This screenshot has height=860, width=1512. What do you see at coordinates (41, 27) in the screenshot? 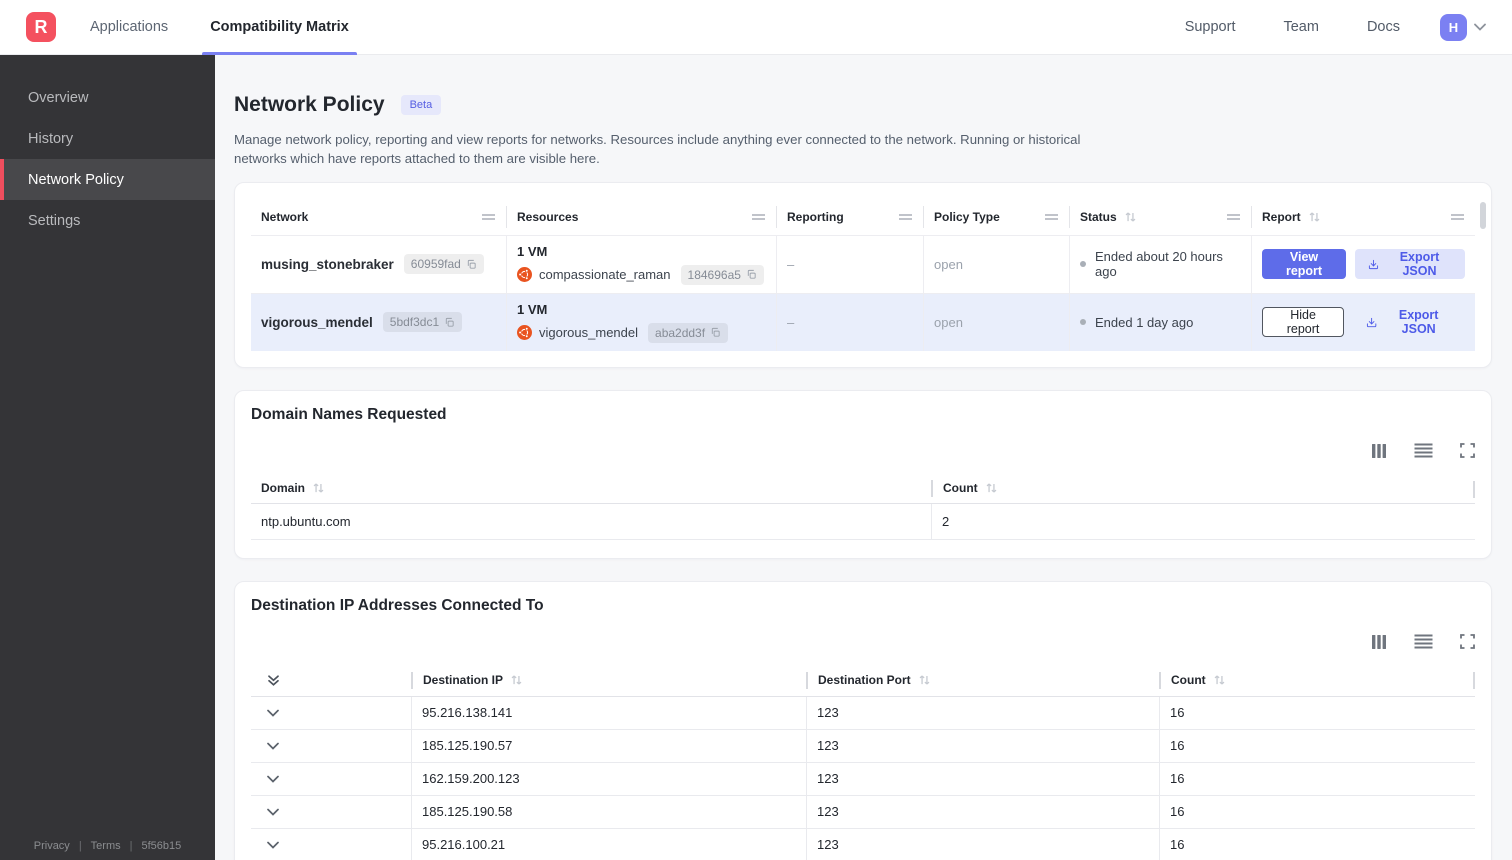
I see `brand-logo: R` at bounding box center [41, 27].